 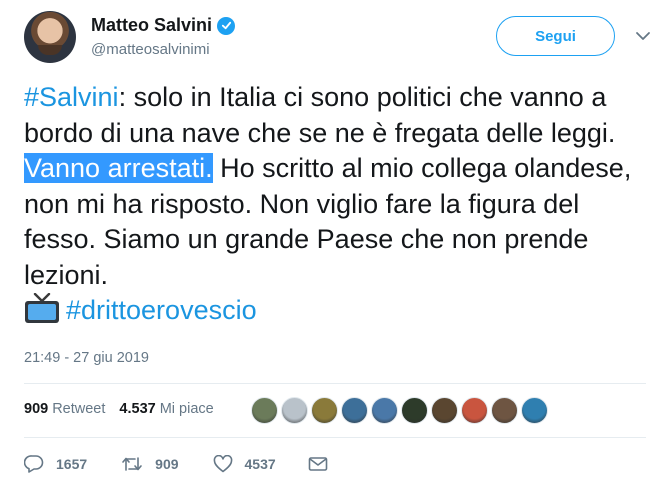 What do you see at coordinates (222, 463) in the screenshot?
I see `heart-icon` at bounding box center [222, 463].